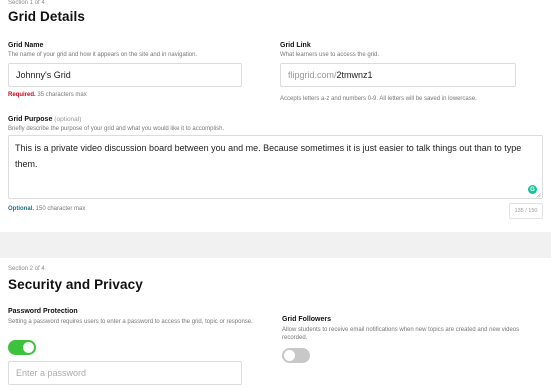 The image size is (551, 390). I want to click on grid-name-limit: 35 characters max, so click(62, 95).